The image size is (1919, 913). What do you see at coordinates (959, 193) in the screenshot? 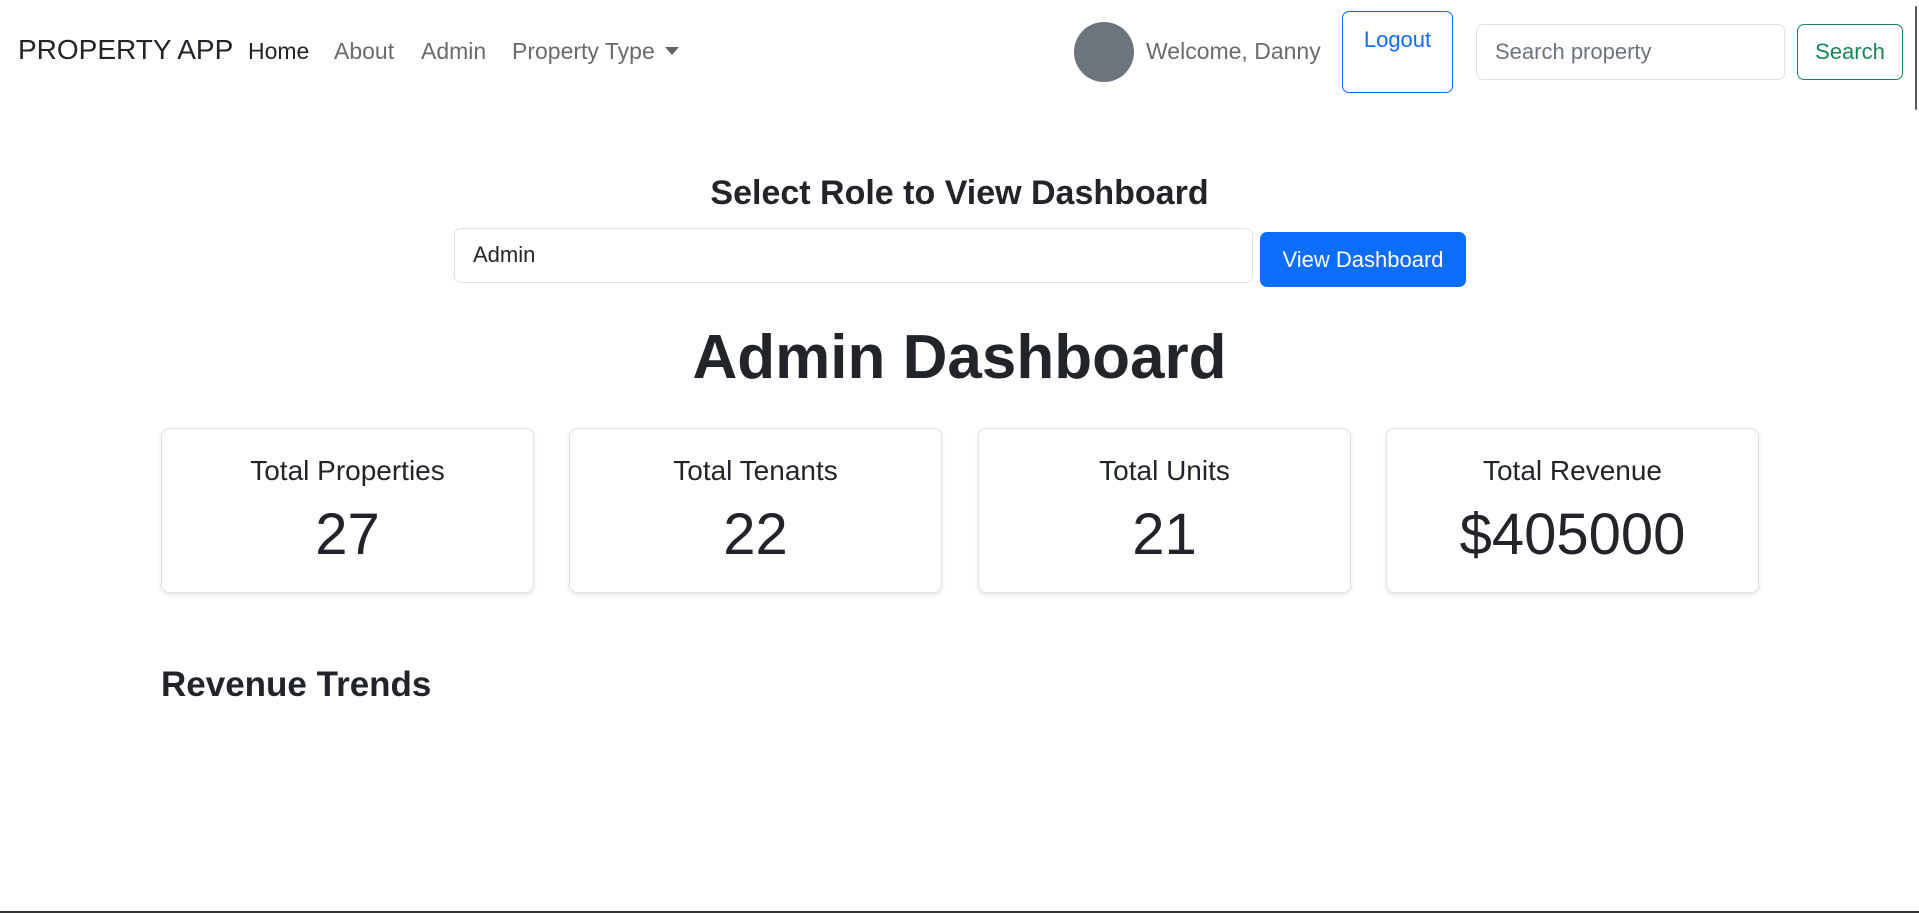
I see `role-selector-title: Select Role to View Dashboard` at bounding box center [959, 193].